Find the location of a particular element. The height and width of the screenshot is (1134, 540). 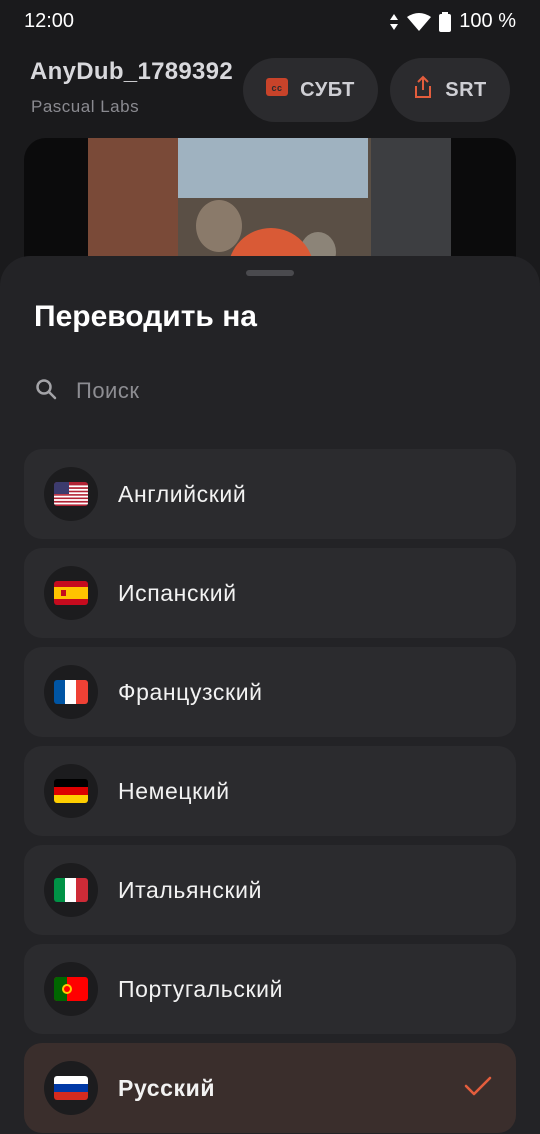

language-label: Испанский is located at coordinates (177, 592).